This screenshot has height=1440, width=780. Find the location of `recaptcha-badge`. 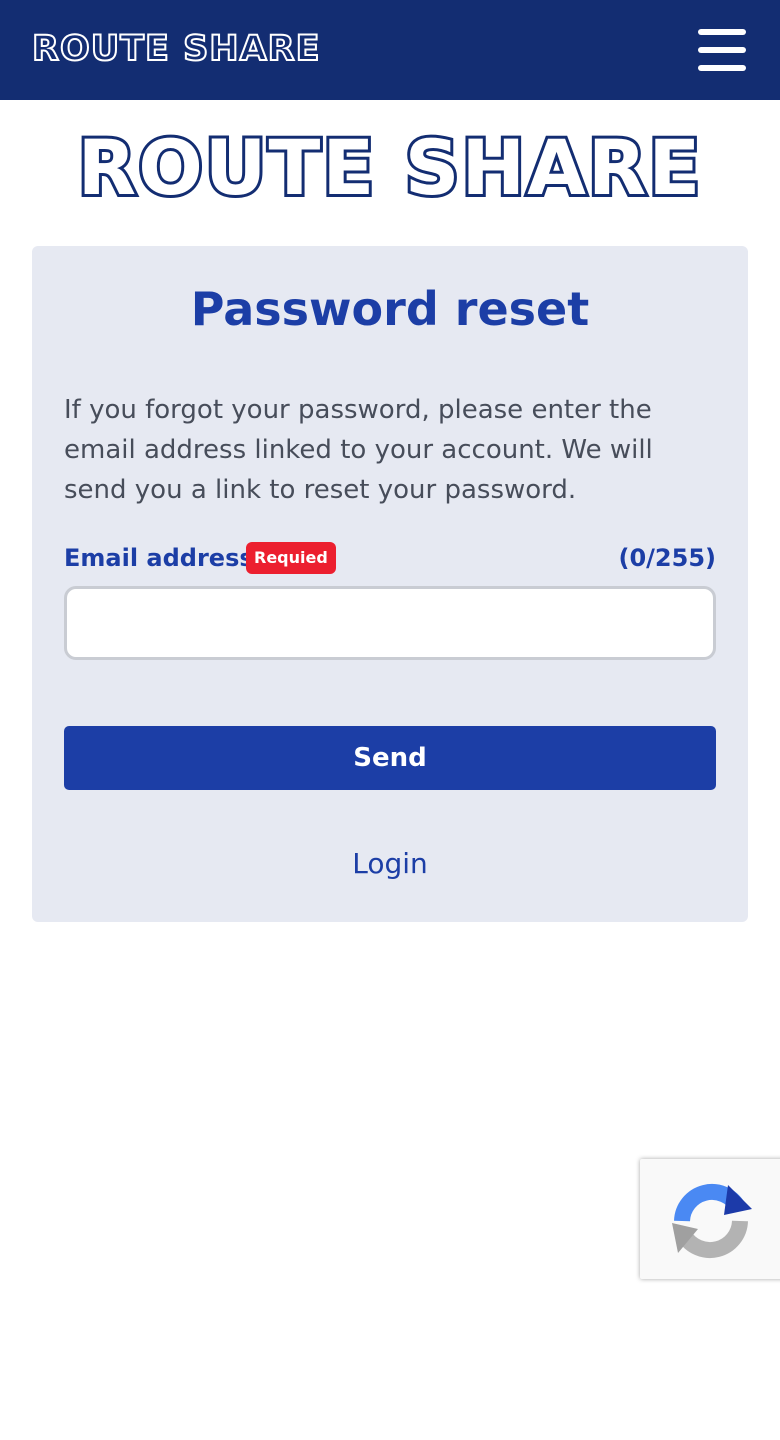

recaptcha-badge is located at coordinates (710, 1219).